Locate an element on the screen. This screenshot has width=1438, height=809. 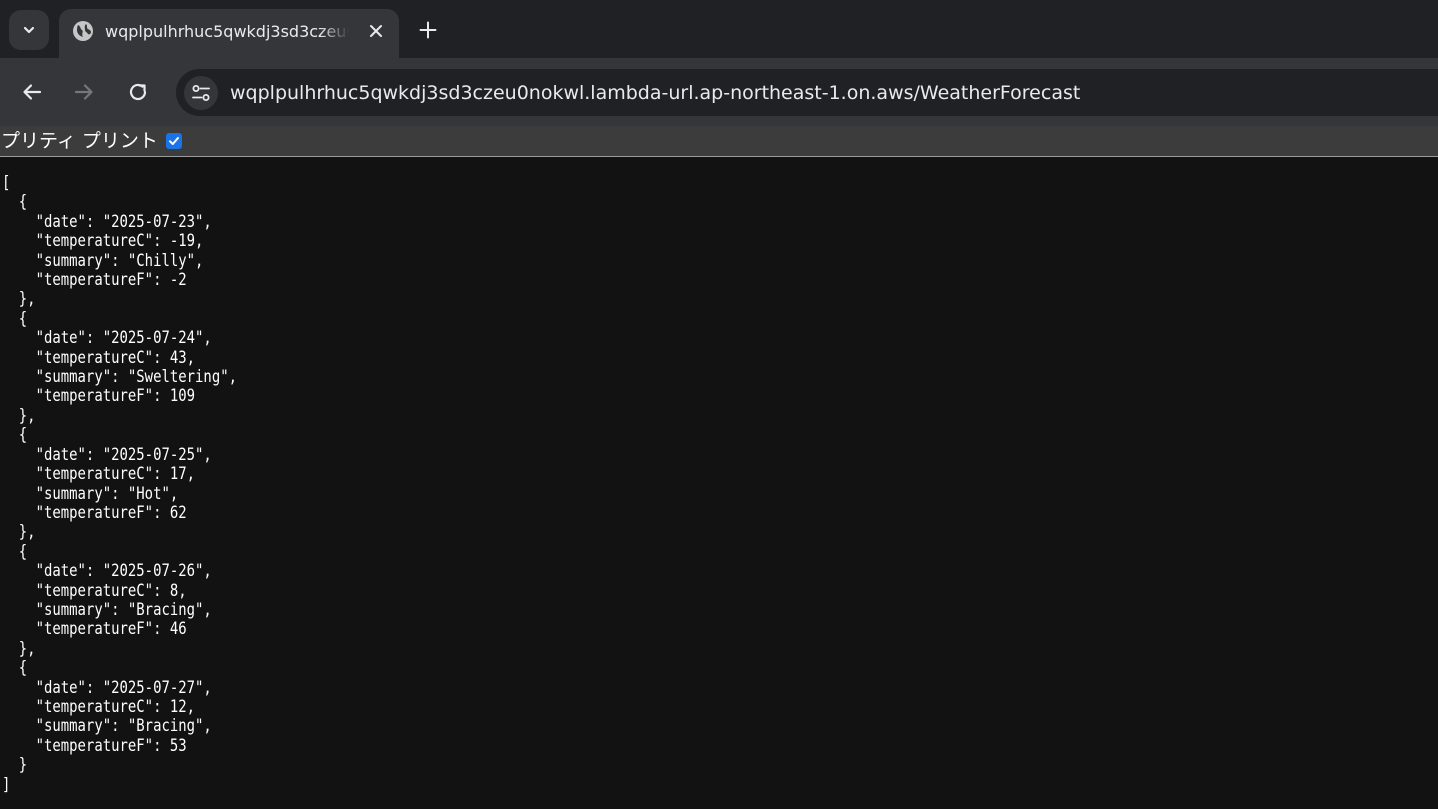
pretty-print-checkbox is located at coordinates (173, 141).